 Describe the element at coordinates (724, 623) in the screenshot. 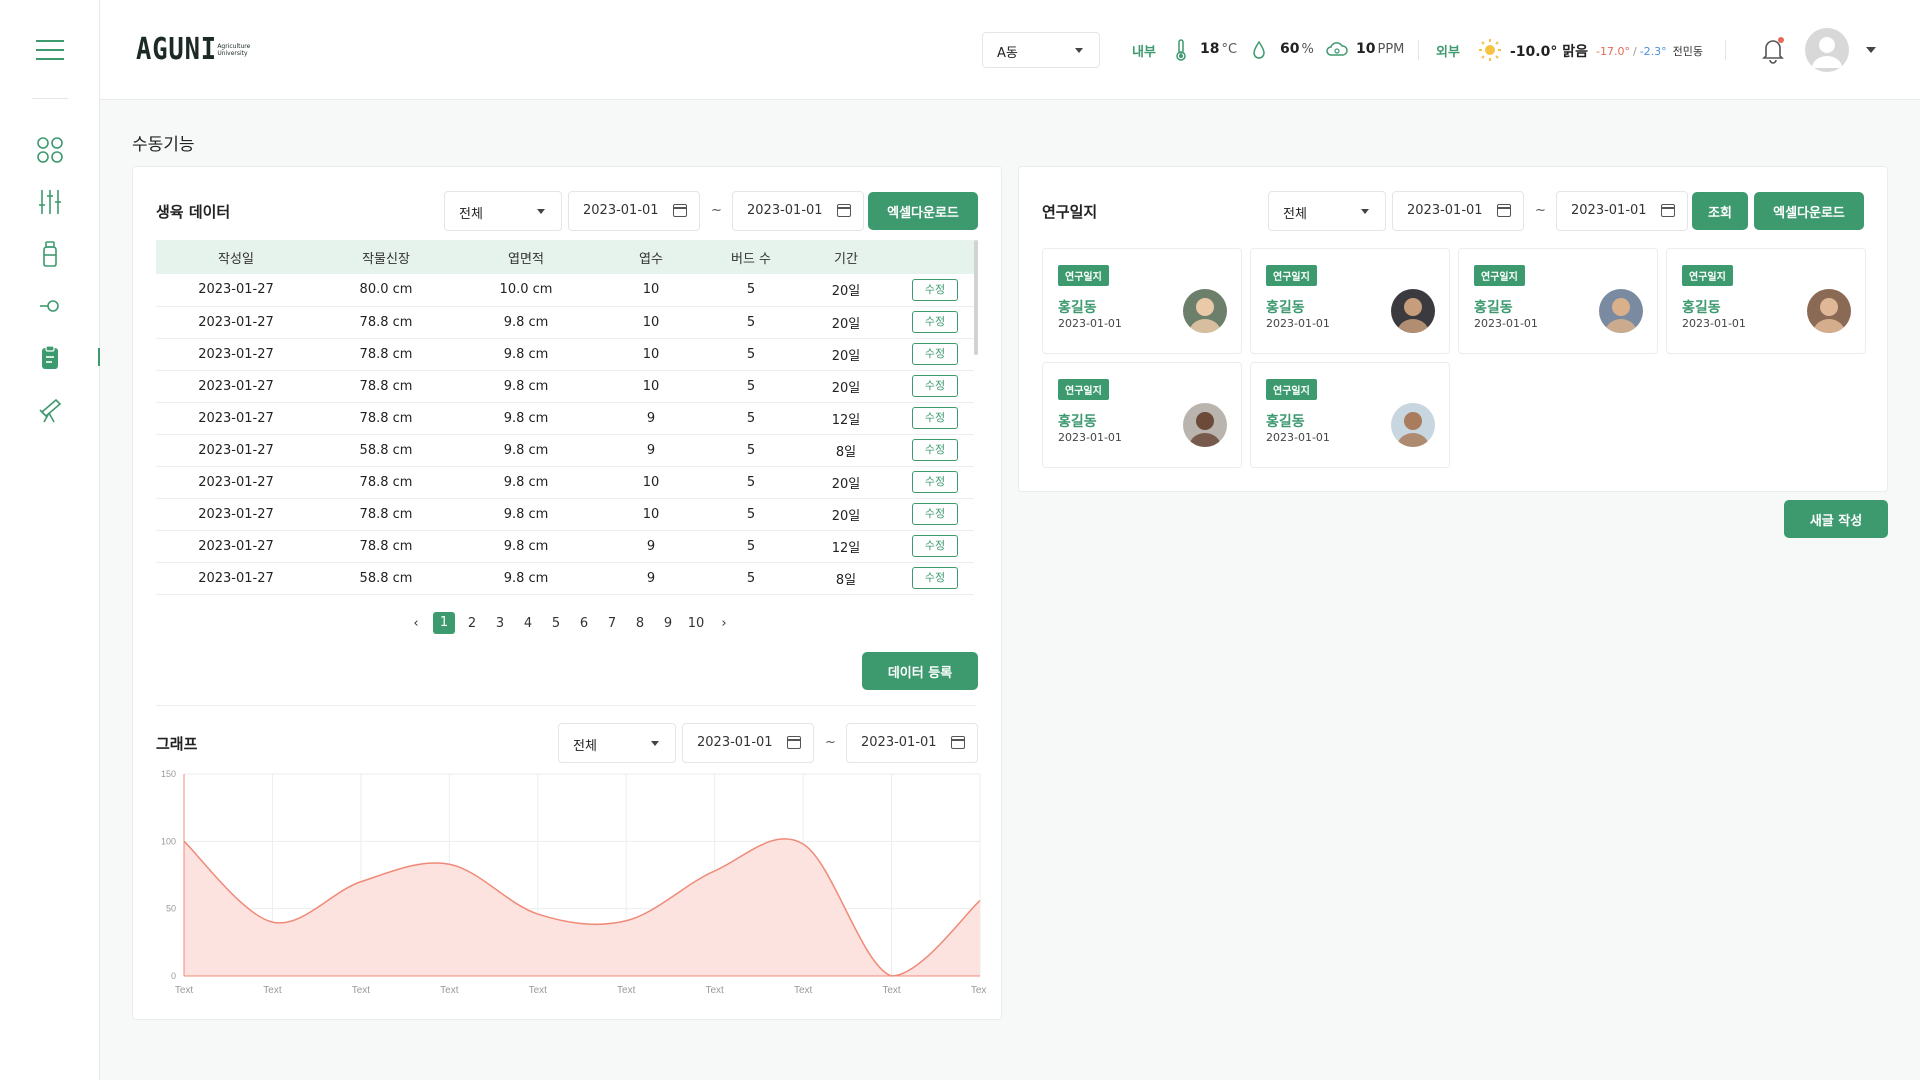

I see `next-page-icon: ›` at that location.